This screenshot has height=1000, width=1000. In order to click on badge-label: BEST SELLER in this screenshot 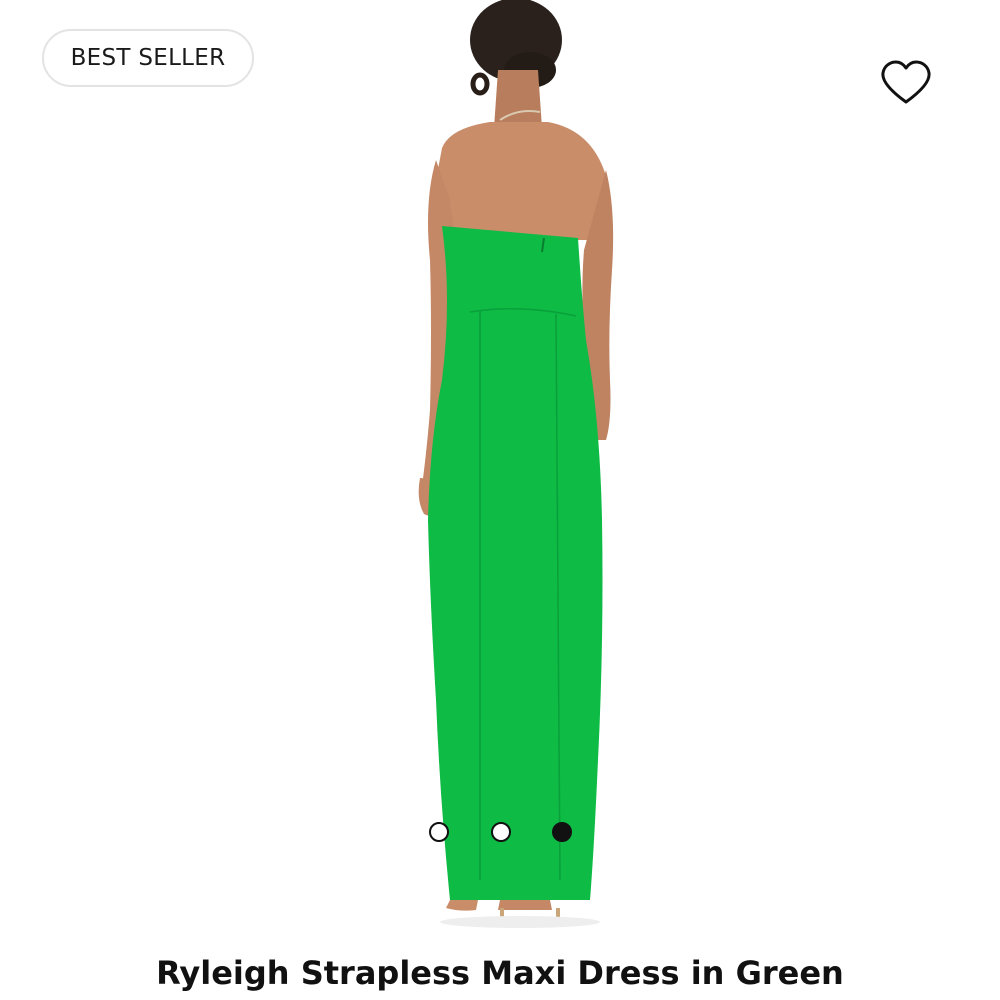, I will do `click(148, 58)`.